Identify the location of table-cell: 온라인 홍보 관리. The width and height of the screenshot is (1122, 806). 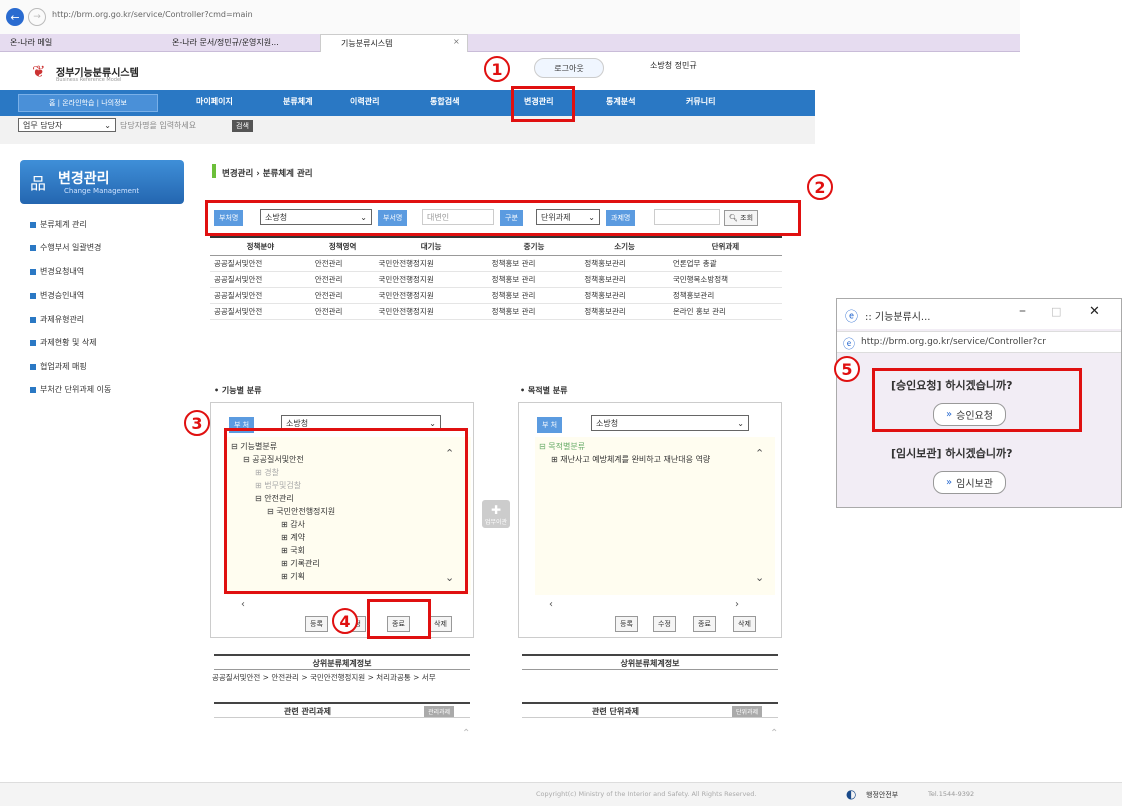
(725, 311).